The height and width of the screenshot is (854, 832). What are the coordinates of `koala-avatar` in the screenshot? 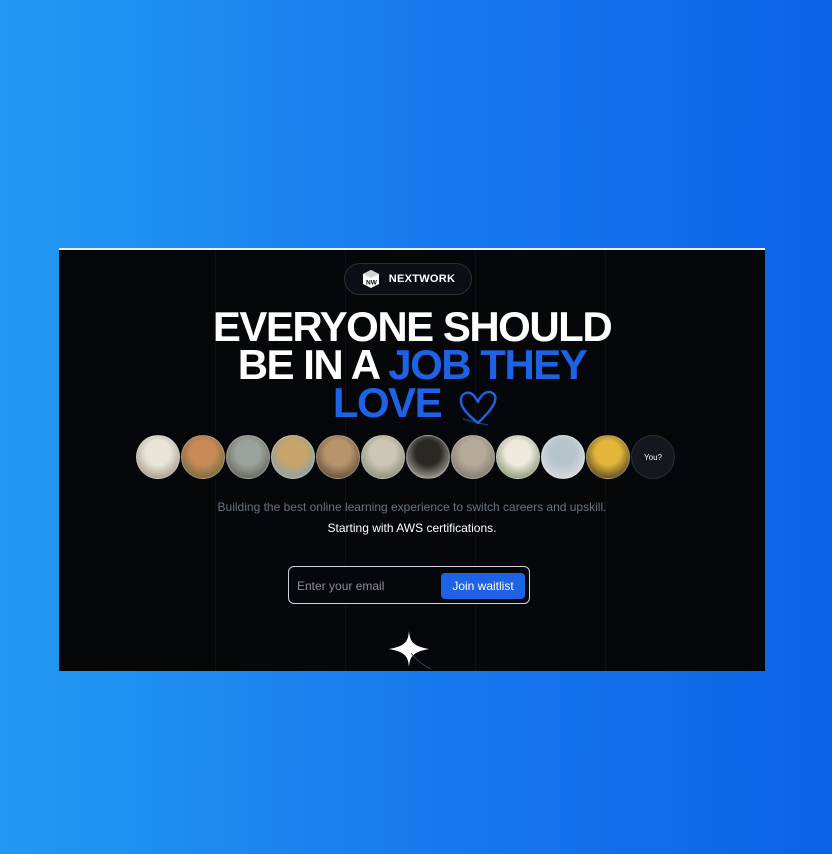 It's located at (248, 457).